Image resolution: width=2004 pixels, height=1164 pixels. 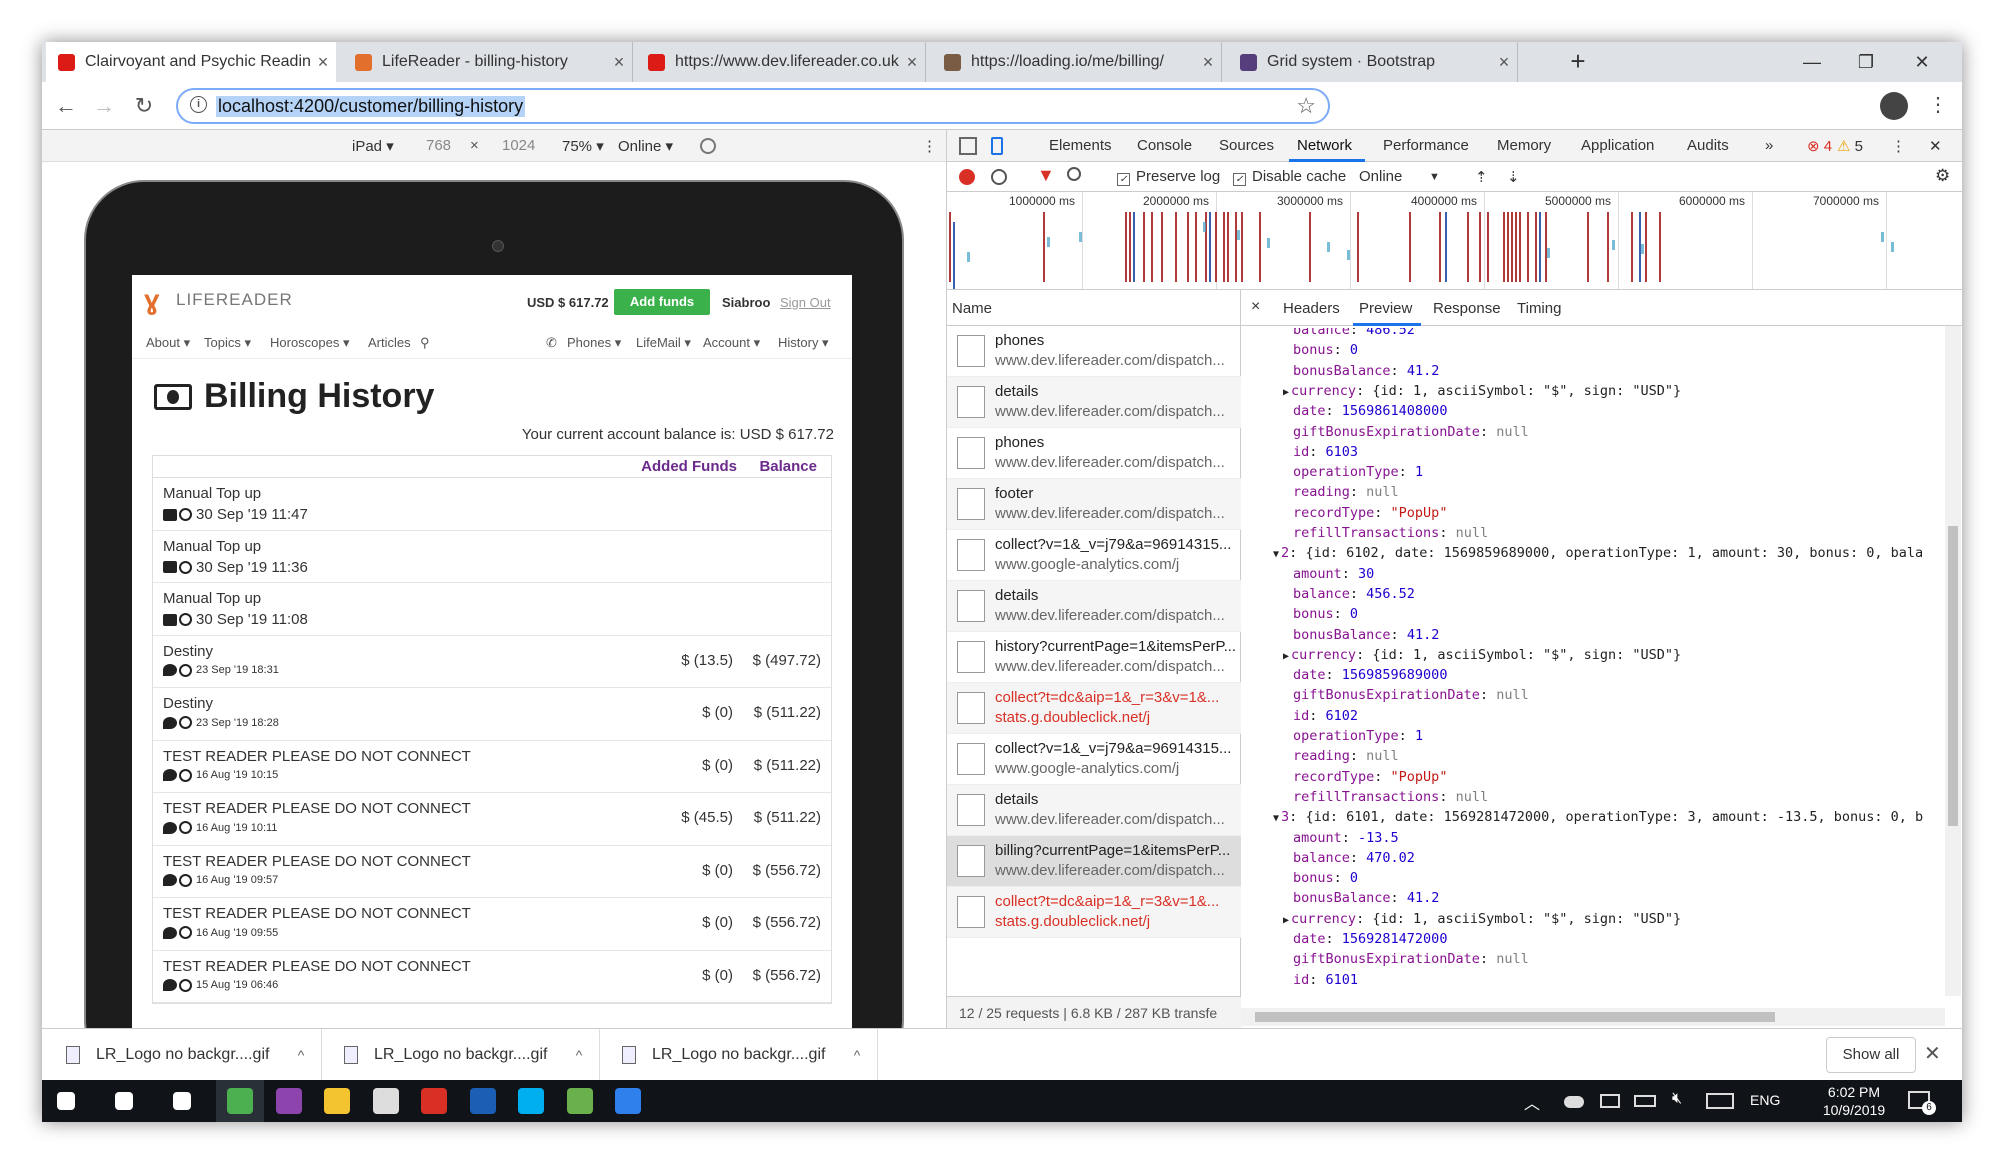 What do you see at coordinates (1467, 308) in the screenshot?
I see `detail-tab-response: Response` at bounding box center [1467, 308].